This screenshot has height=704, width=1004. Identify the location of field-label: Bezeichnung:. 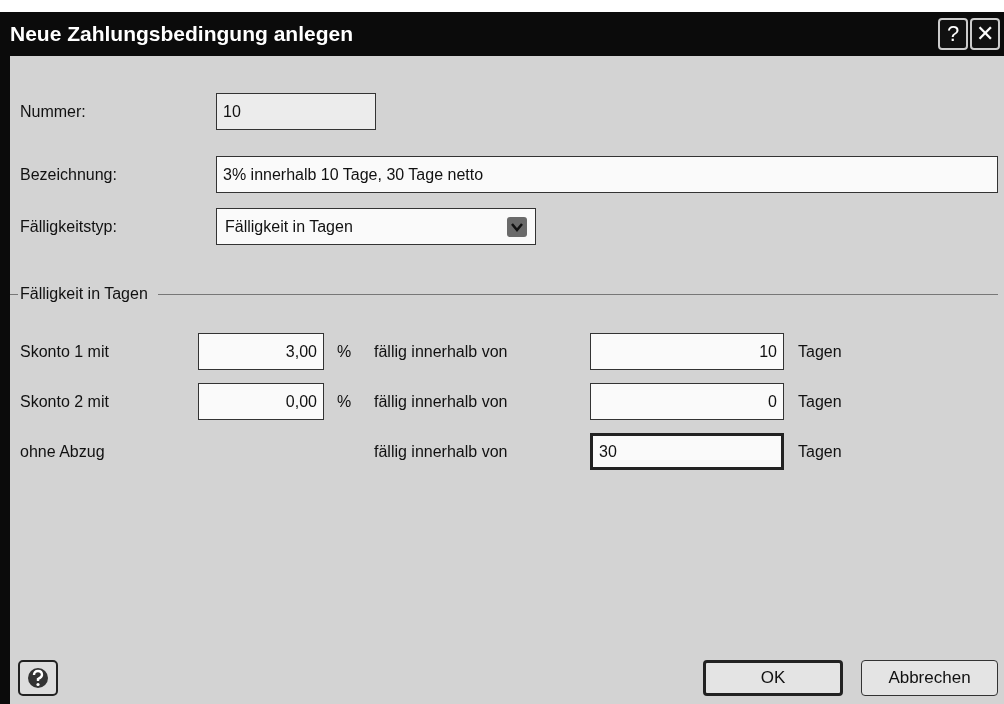
(69, 174).